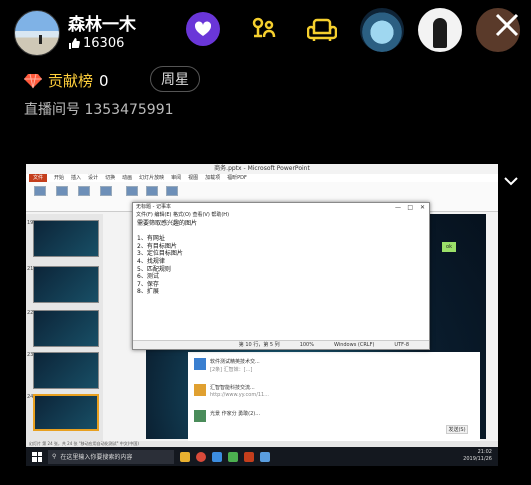  I want to click on slide-thumb-selected, so click(66, 412).